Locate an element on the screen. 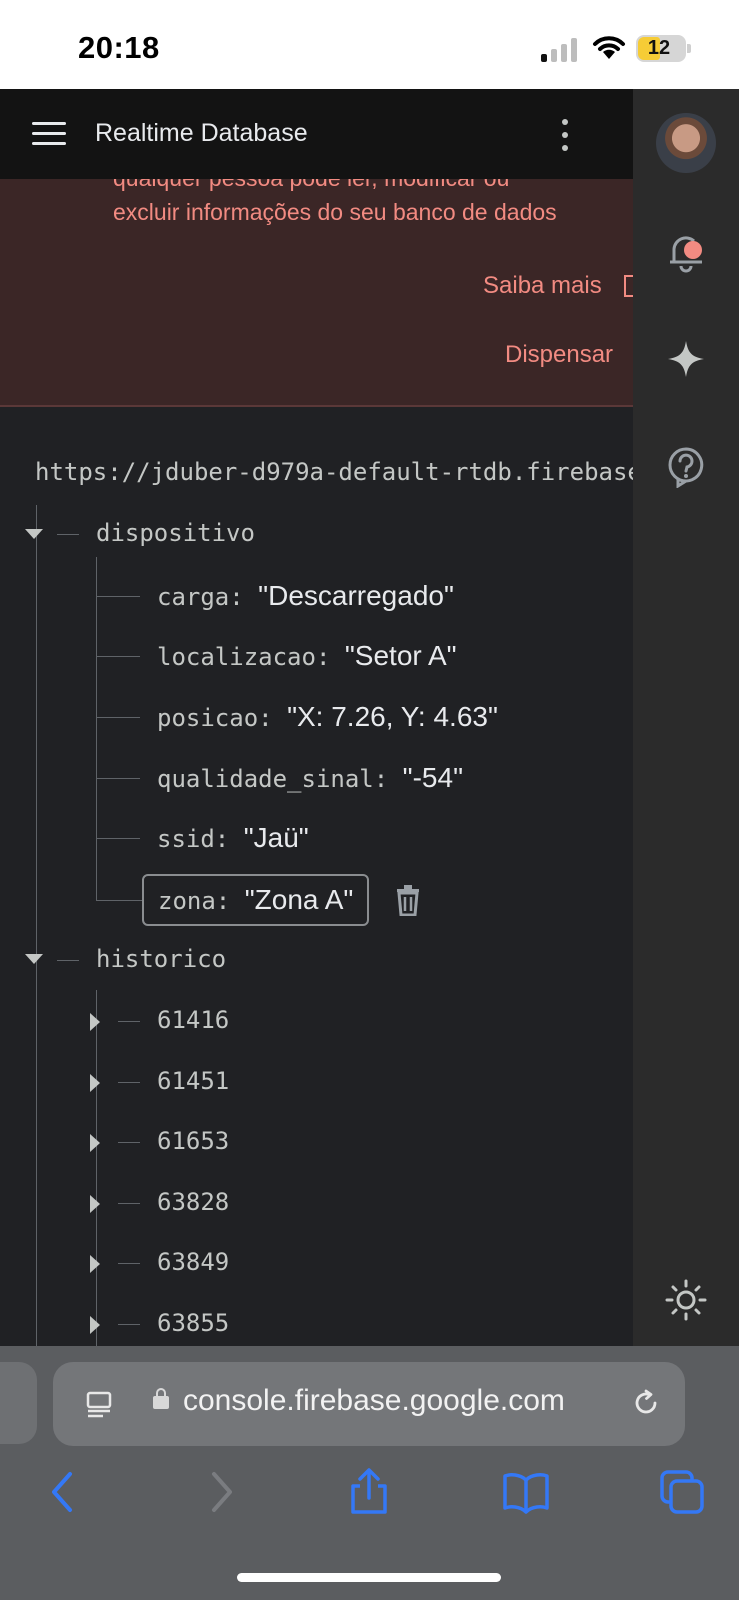  forward-icon is located at coordinates (220, 1492).